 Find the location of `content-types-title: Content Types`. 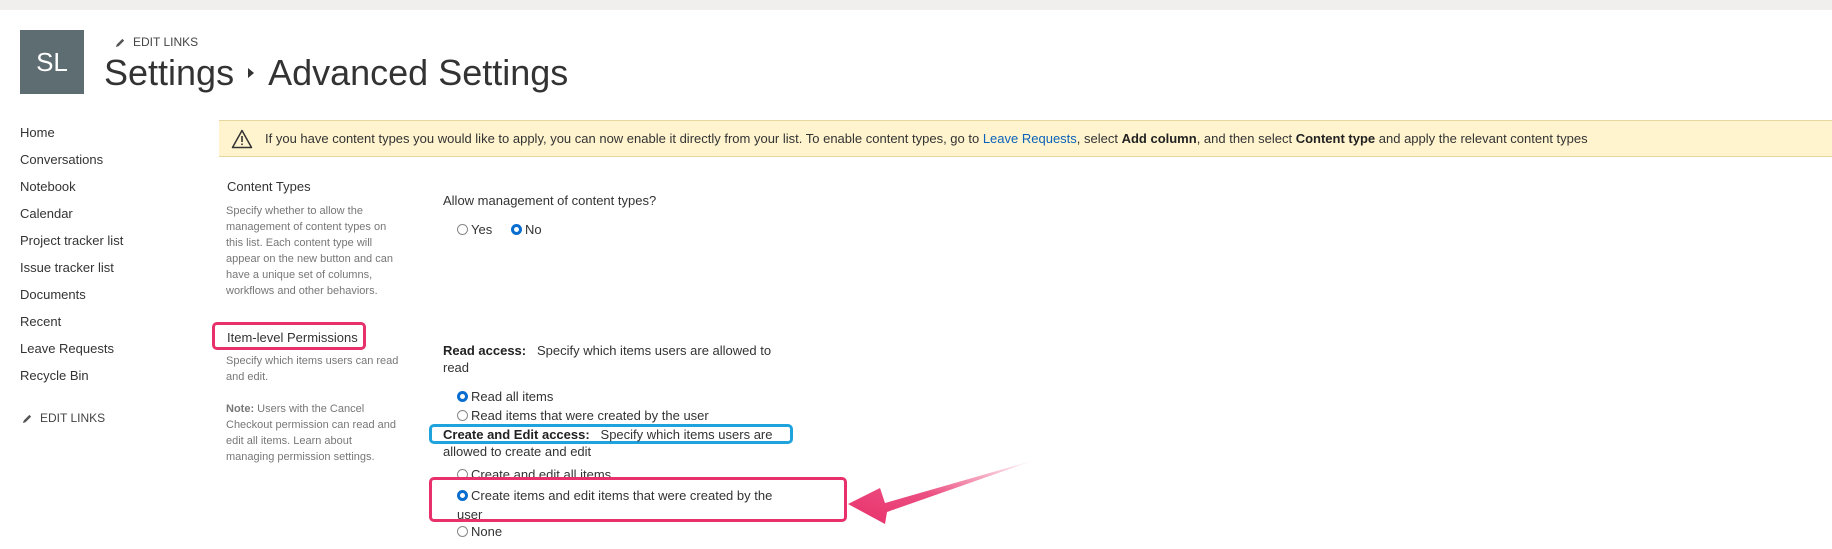

content-types-title: Content Types is located at coordinates (269, 186).